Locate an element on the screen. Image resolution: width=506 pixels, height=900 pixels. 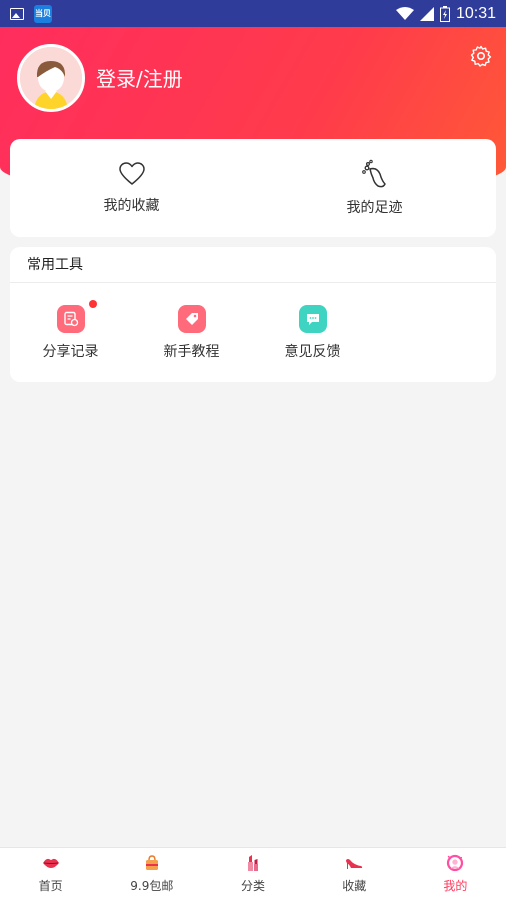
tag-icon is located at coordinates (191, 319).